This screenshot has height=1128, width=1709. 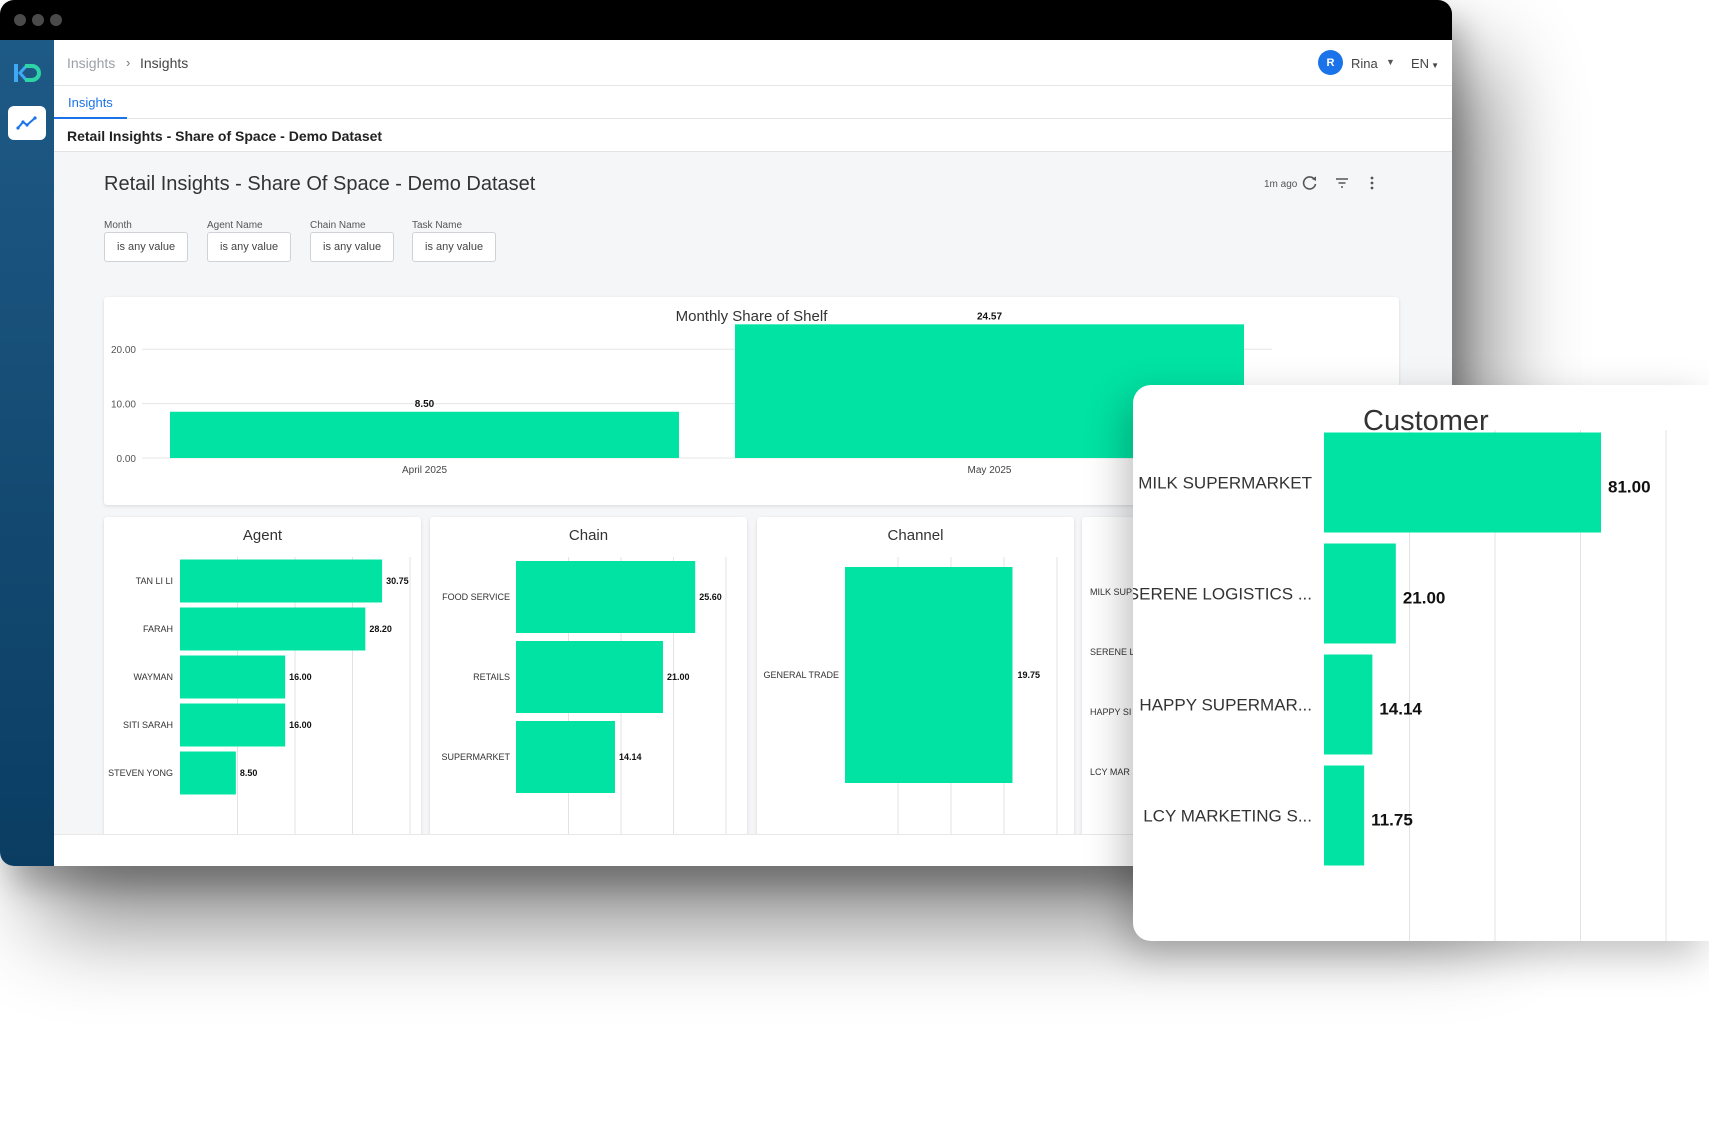 I want to click on refresh-icon, so click(x=1310, y=183).